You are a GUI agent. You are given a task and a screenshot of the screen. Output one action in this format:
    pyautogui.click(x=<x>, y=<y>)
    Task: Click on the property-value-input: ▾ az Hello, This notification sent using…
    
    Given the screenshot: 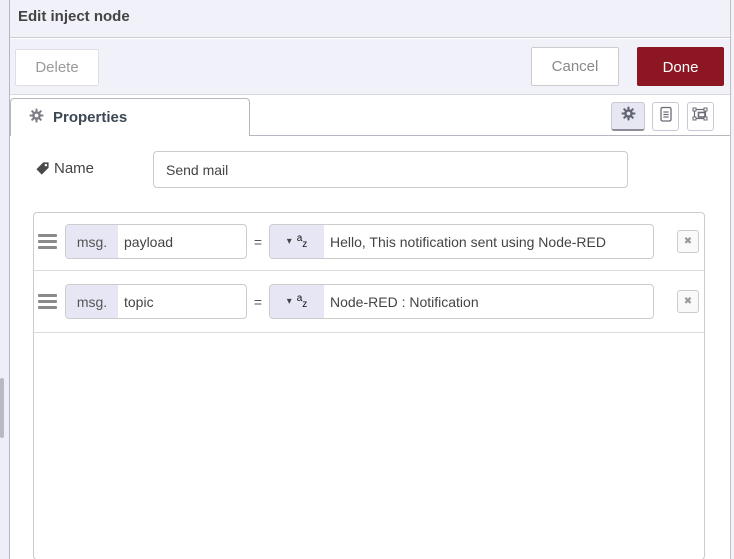 What is the action you would take?
    pyautogui.click(x=461, y=241)
    